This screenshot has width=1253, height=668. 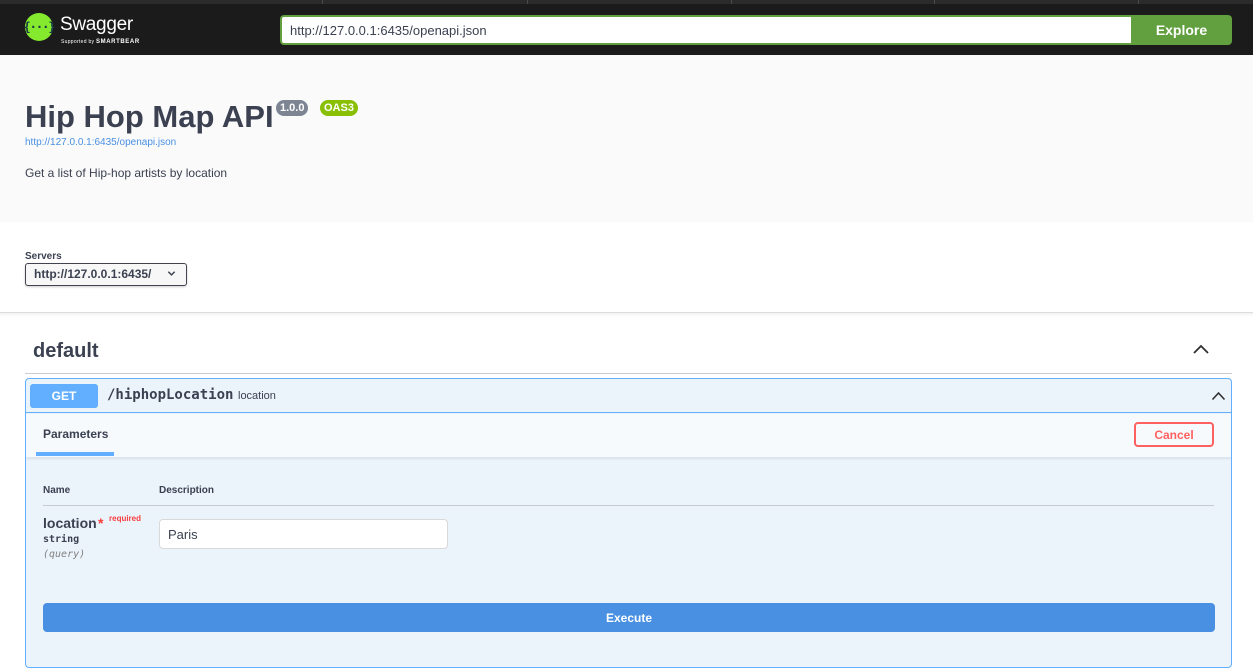 What do you see at coordinates (629, 617) in the screenshot?
I see `execute-button: Execute` at bounding box center [629, 617].